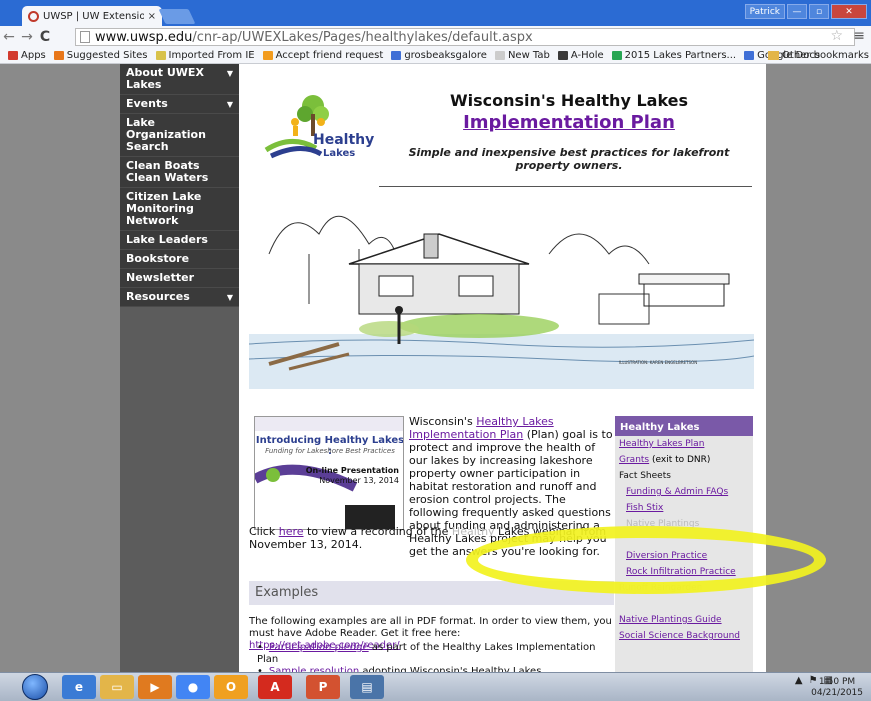 This screenshot has width=871, height=701. Describe the element at coordinates (377, 531) in the screenshot. I see `click-mid: to view a recording of the` at that location.